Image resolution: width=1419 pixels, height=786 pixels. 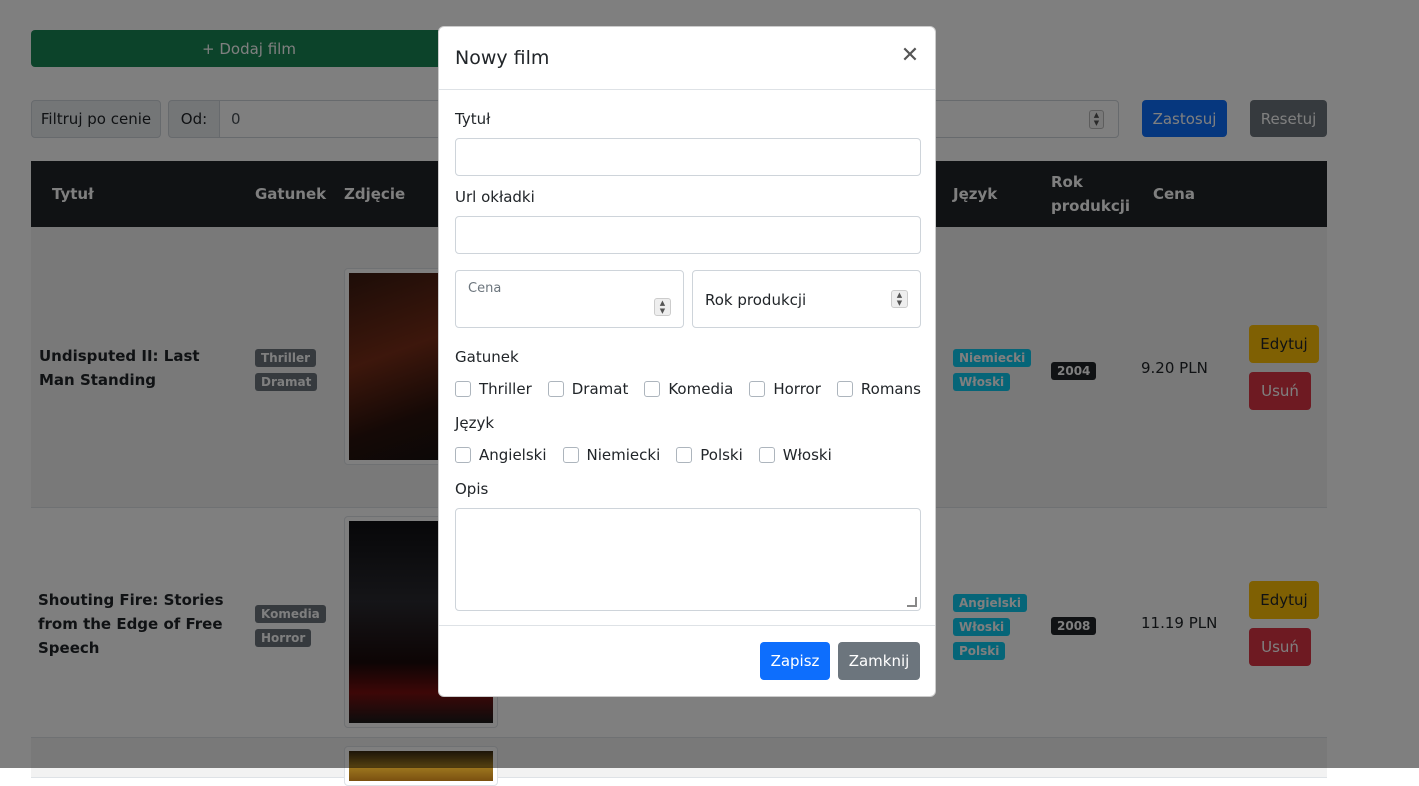 I want to click on genre-option-thriller: Thriller, so click(x=493, y=389).